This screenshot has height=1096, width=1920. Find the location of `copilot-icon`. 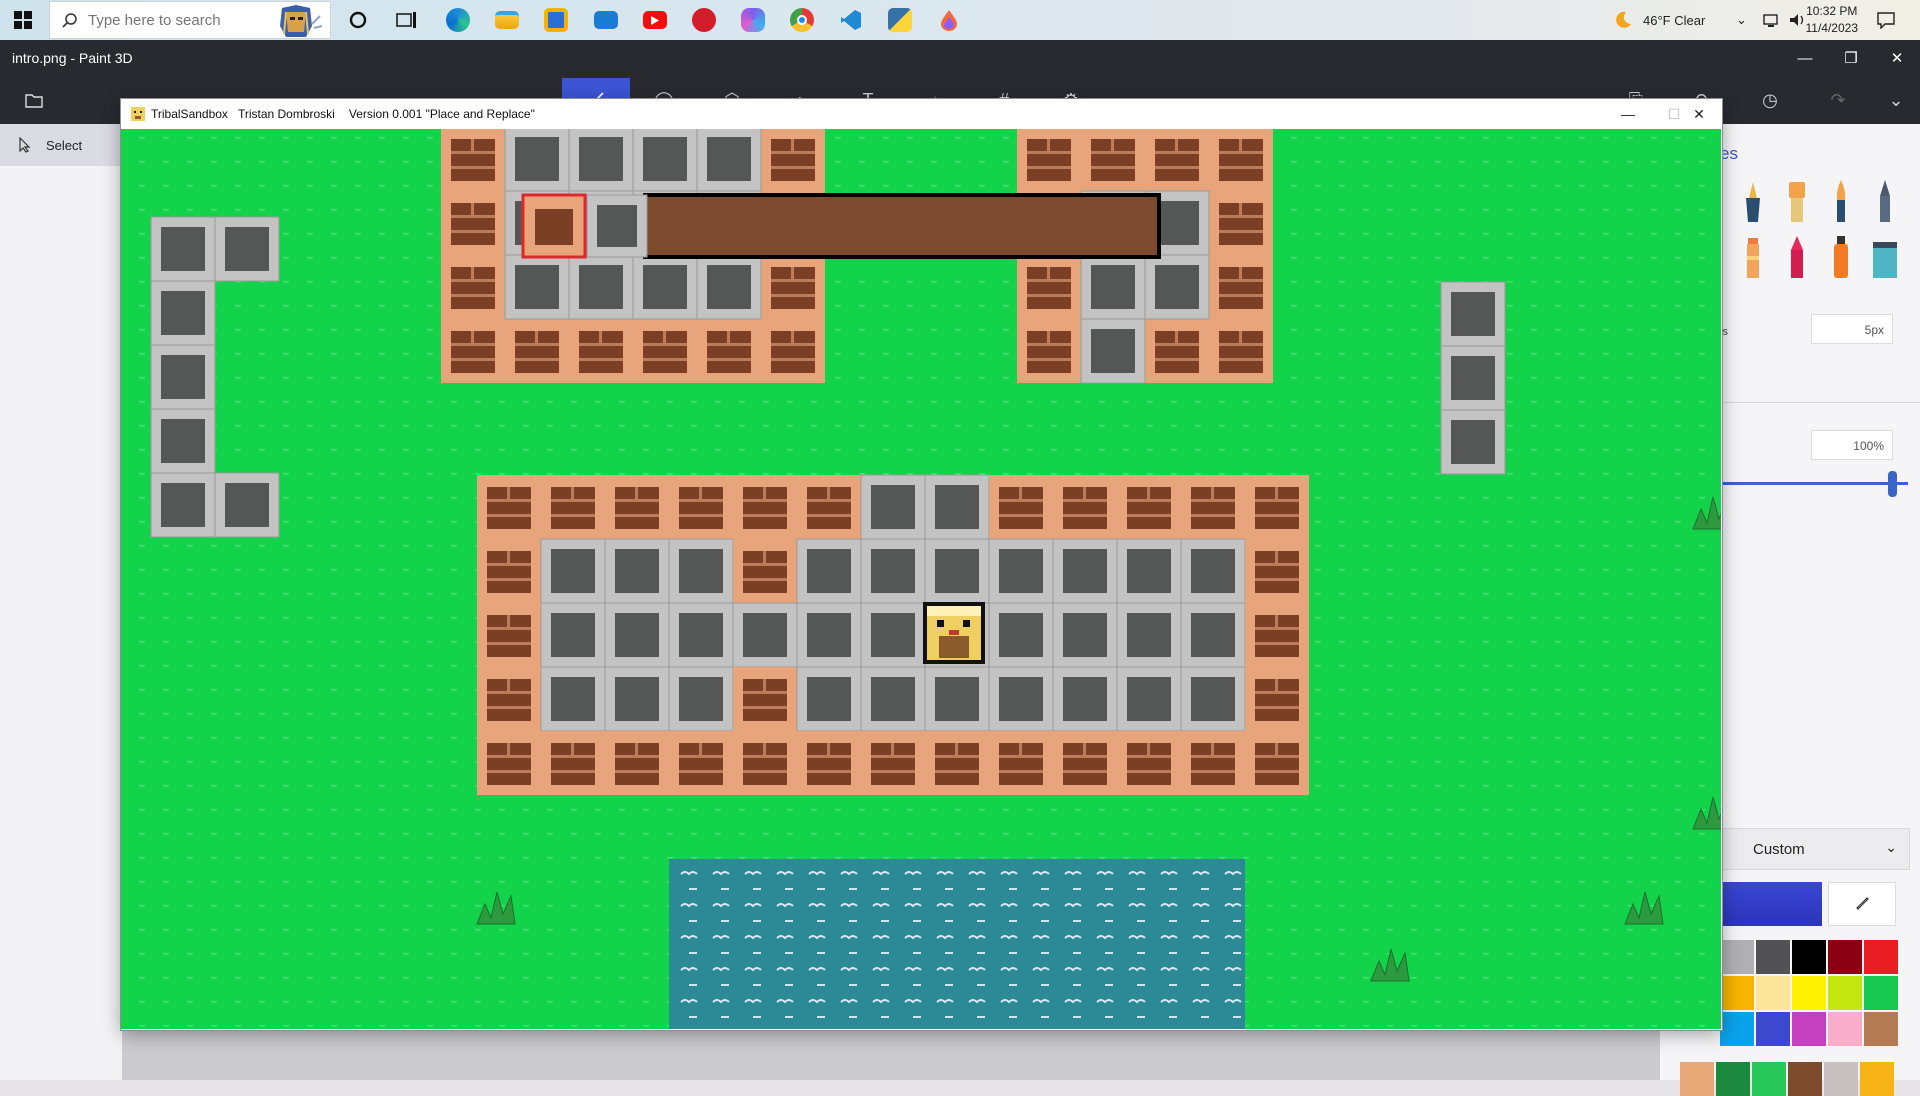

copilot-icon is located at coordinates (753, 20).